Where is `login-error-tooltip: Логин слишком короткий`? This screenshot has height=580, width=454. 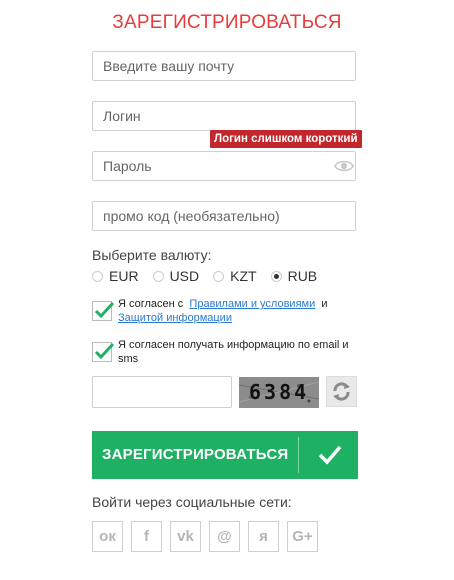
login-error-tooltip: Логин слишком короткий is located at coordinates (286, 139).